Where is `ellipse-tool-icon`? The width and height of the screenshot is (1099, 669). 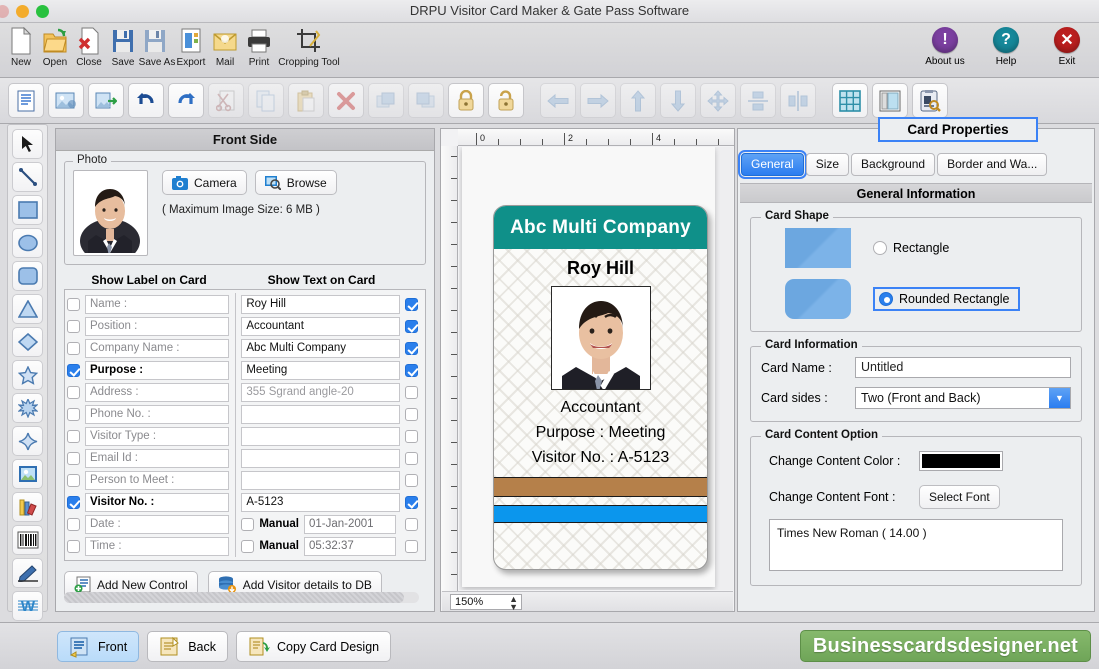 ellipse-tool-icon is located at coordinates (27, 243).